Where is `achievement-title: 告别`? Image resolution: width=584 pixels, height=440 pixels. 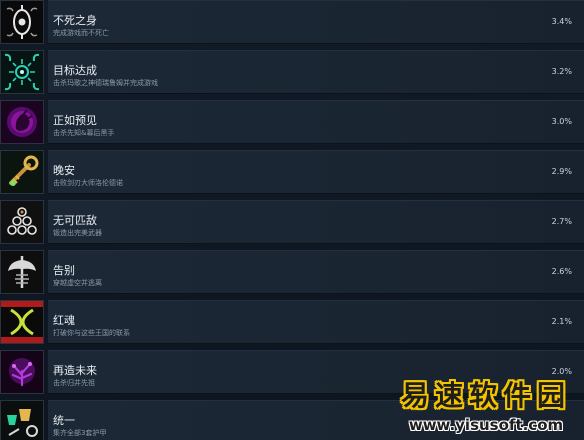 achievement-title: 告别 is located at coordinates (64, 270).